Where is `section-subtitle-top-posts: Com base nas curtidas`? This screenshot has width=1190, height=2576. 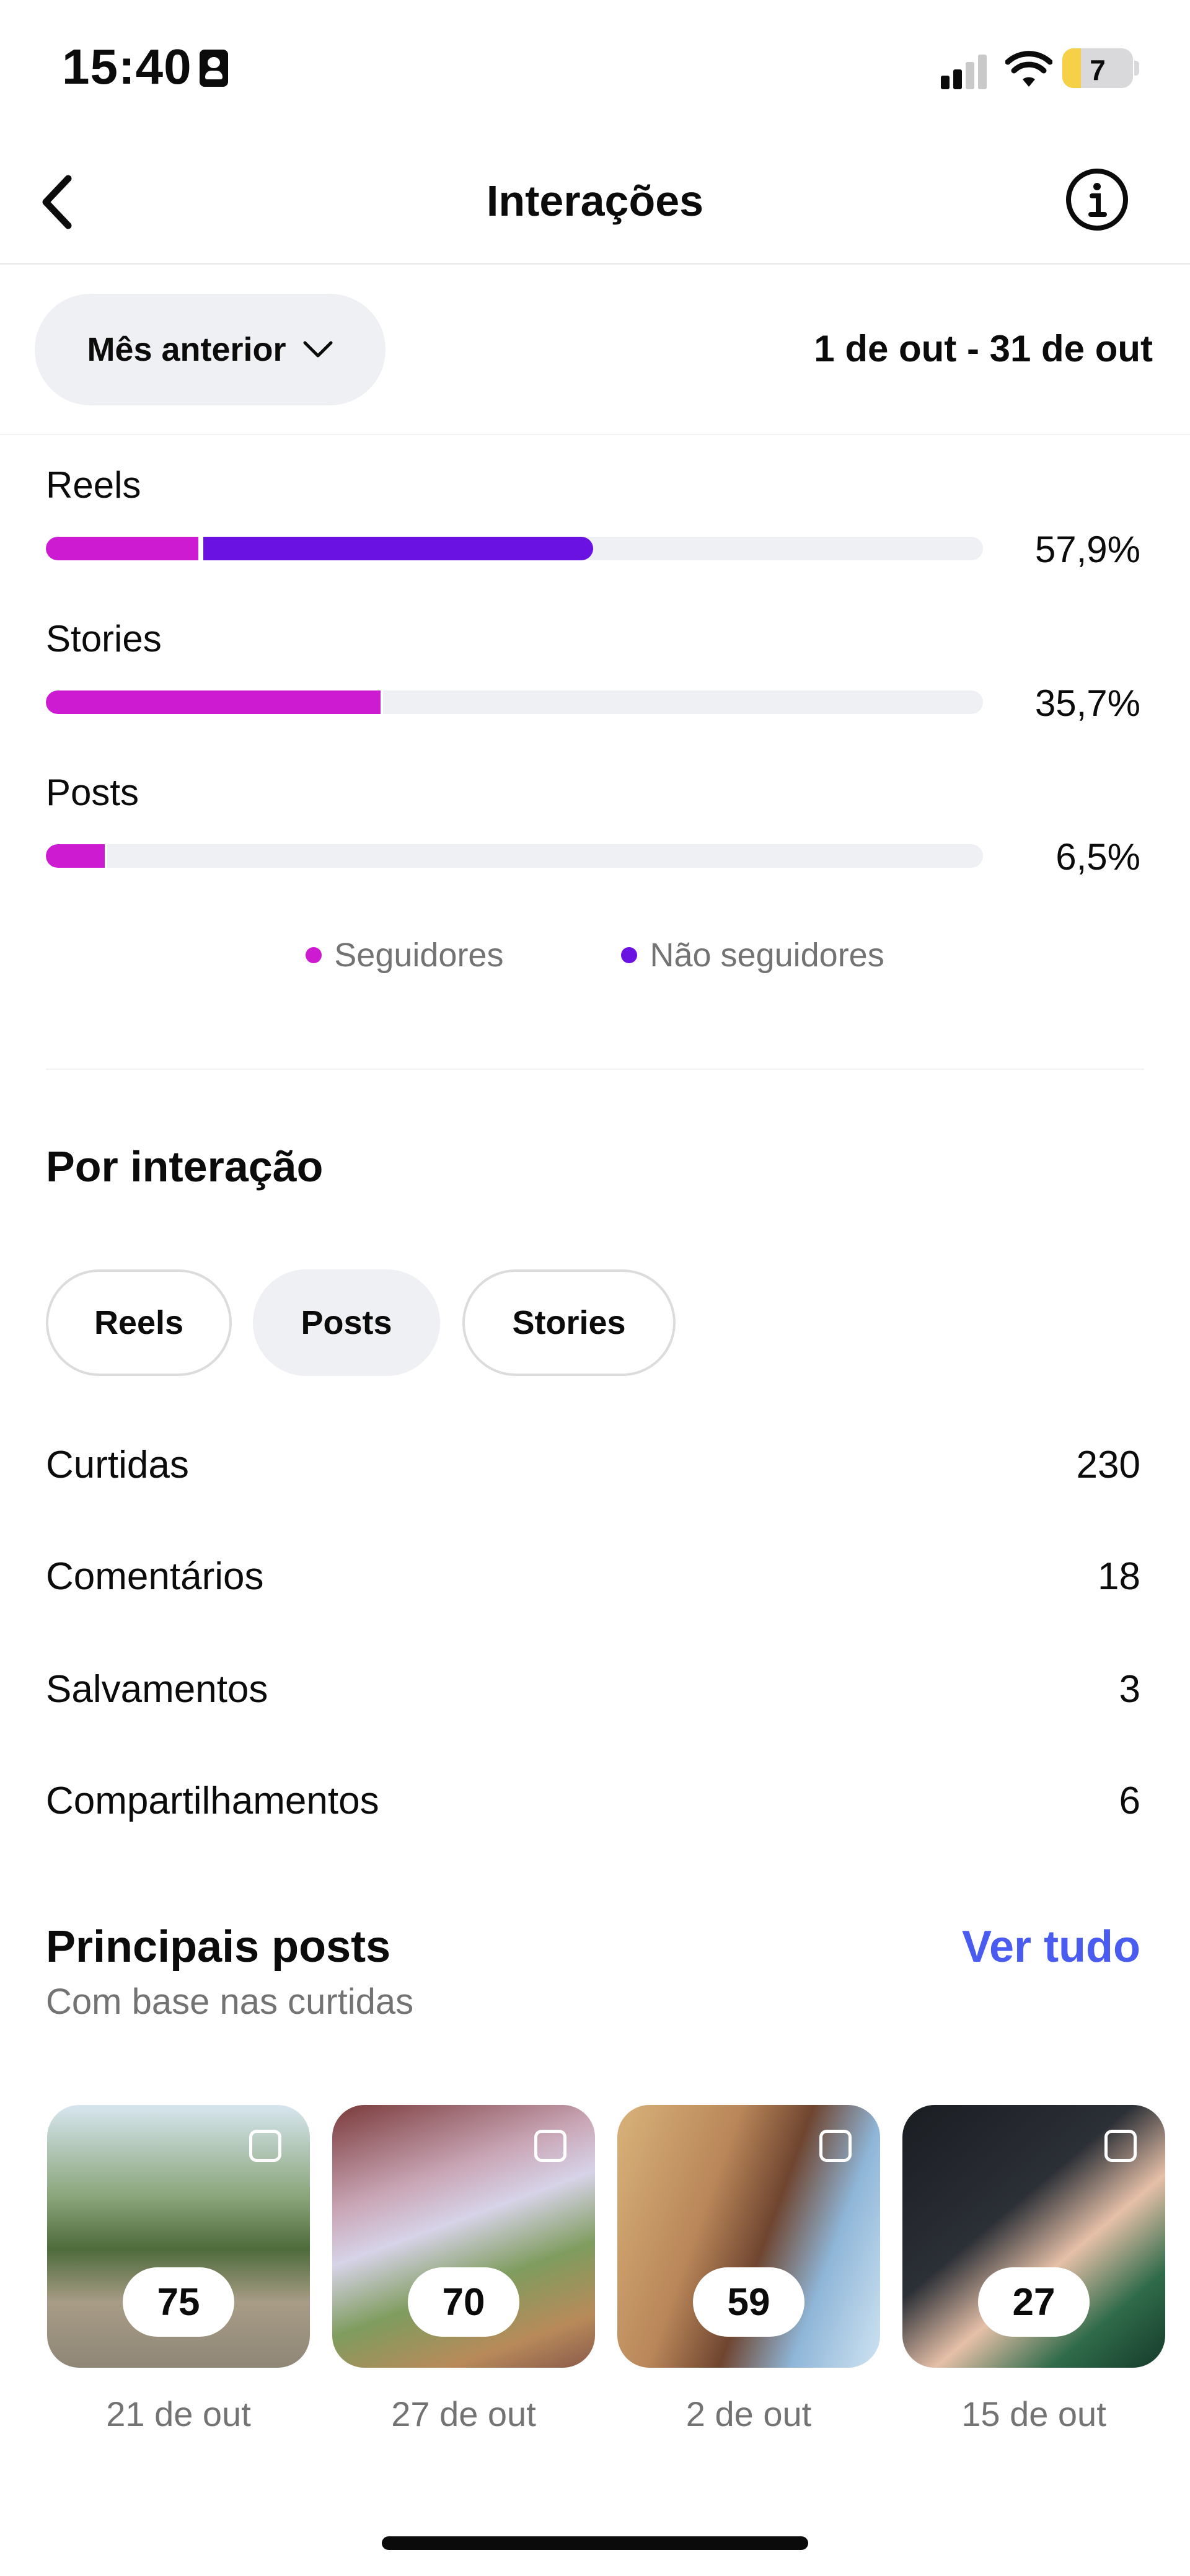 section-subtitle-top-posts: Com base nas curtidas is located at coordinates (230, 2002).